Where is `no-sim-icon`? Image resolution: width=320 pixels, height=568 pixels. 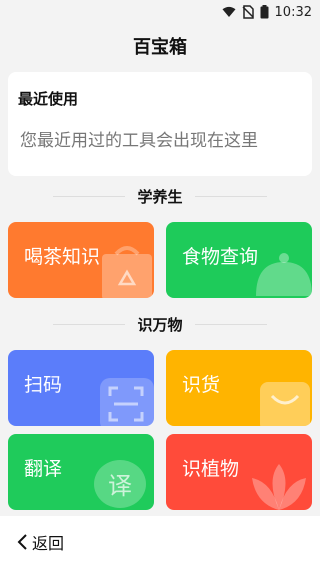
no-sim-icon is located at coordinates (248, 12).